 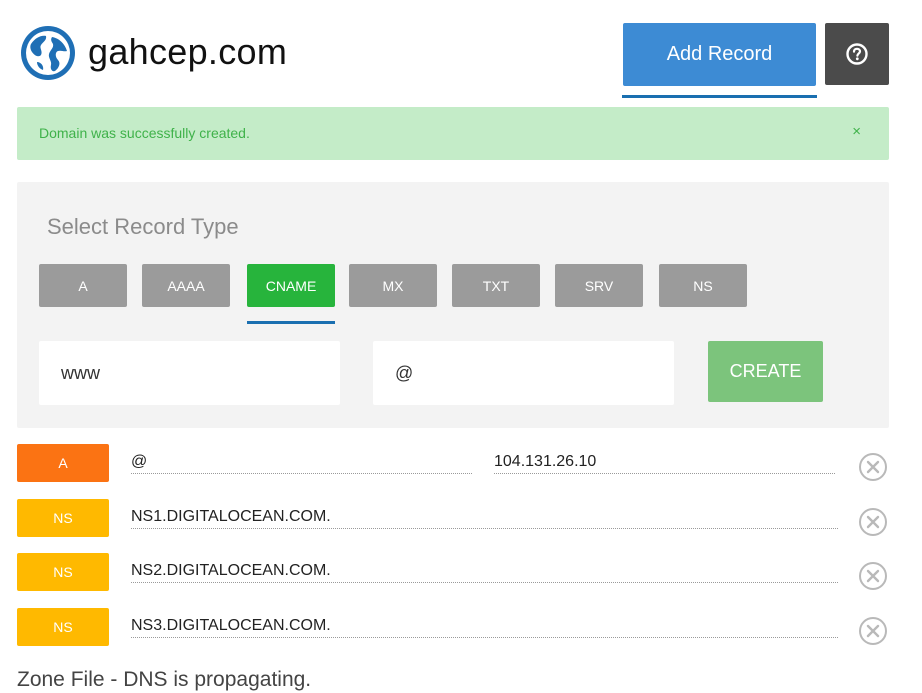 I want to click on record-name-input: www, so click(x=189, y=373).